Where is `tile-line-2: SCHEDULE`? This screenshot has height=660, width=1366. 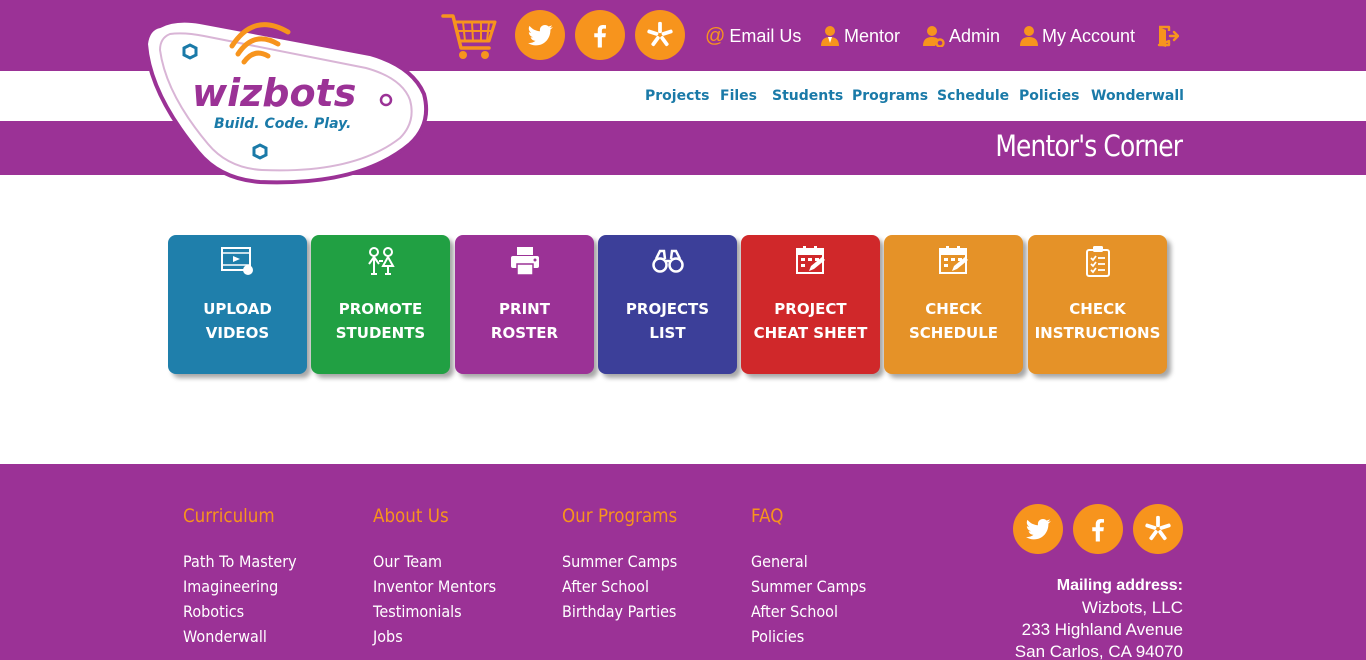
tile-line-2: SCHEDULE is located at coordinates (953, 333).